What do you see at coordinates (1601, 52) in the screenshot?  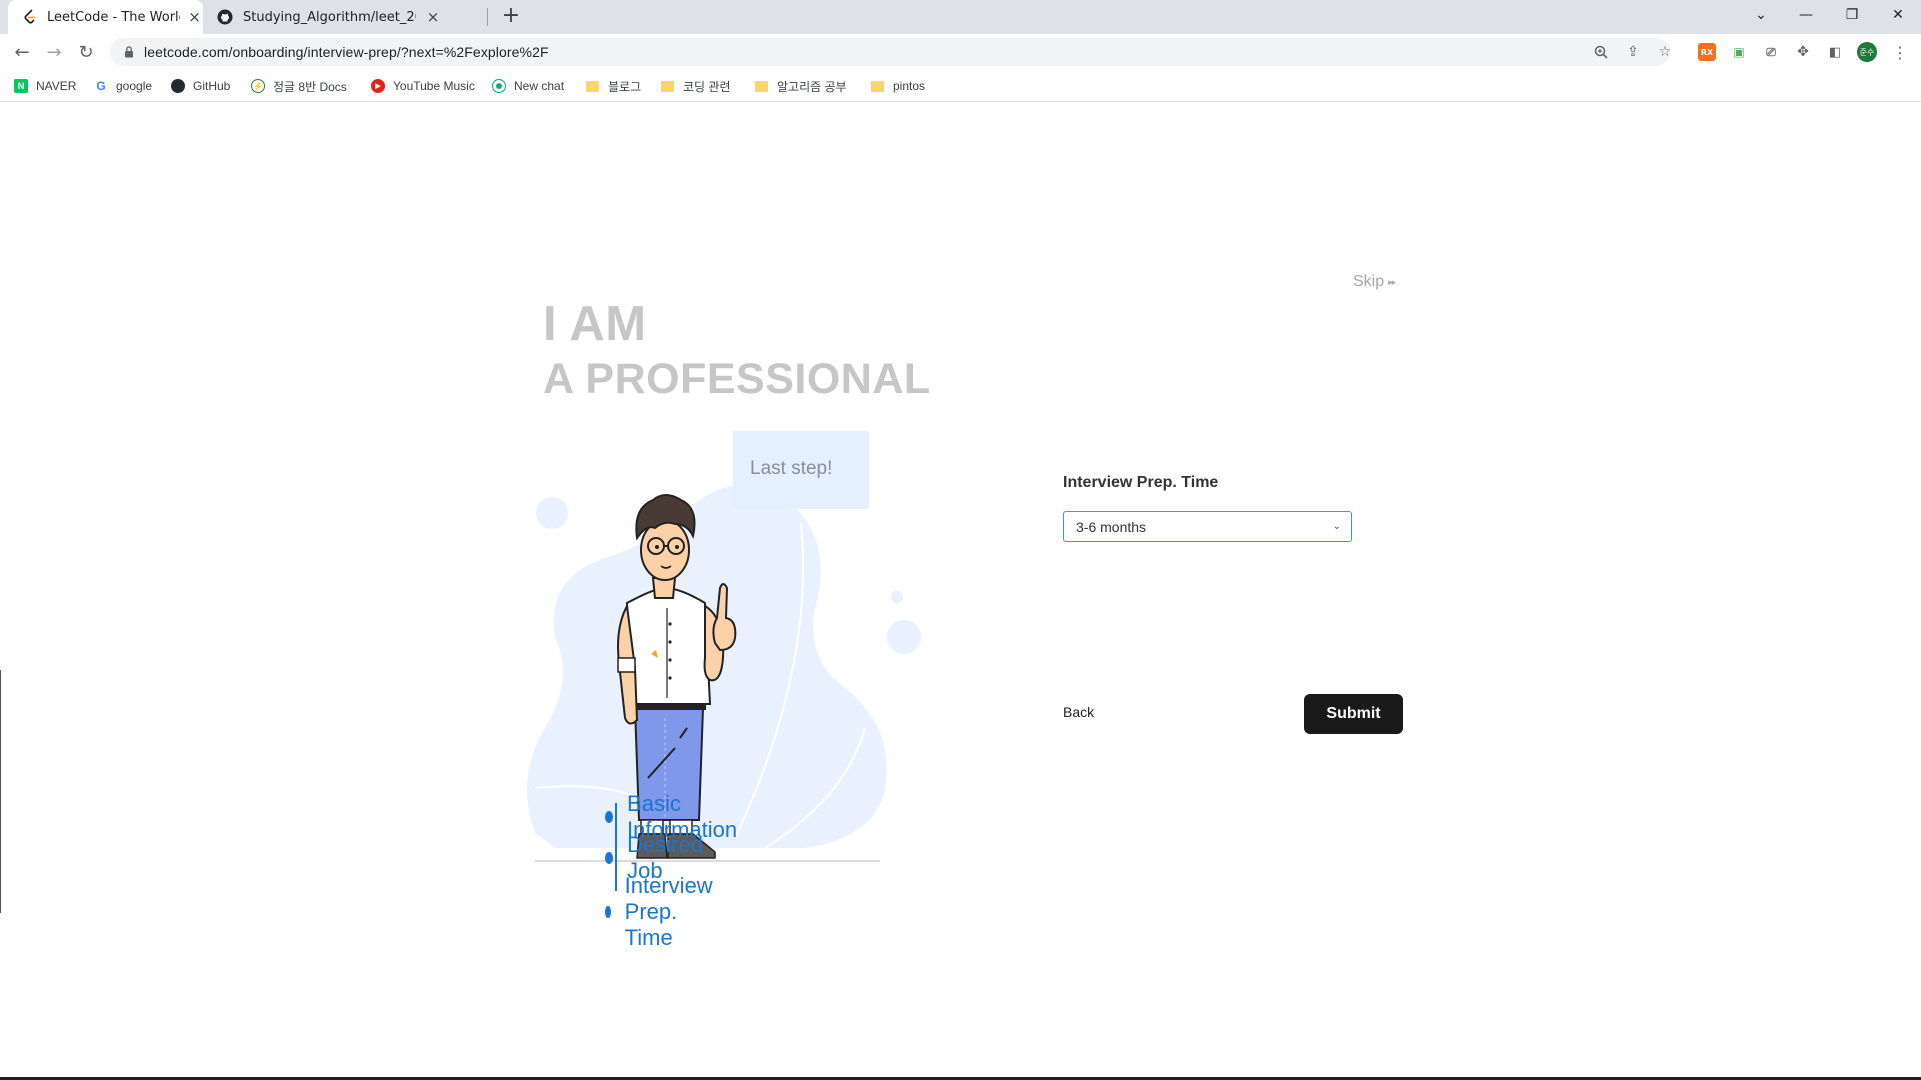 I see `zoom-icon` at bounding box center [1601, 52].